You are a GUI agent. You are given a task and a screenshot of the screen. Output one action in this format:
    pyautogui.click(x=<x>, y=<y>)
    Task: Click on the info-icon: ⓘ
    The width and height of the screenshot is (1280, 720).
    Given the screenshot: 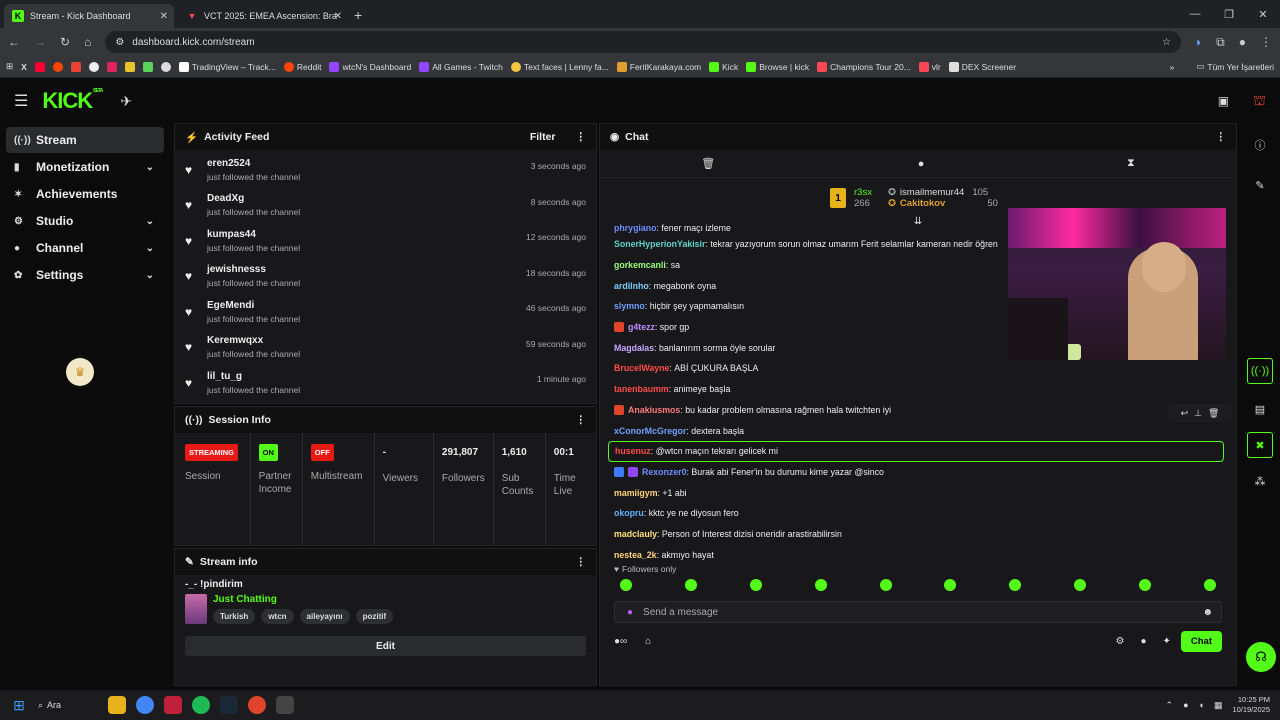 What is the action you would take?
    pyautogui.click(x=1260, y=145)
    